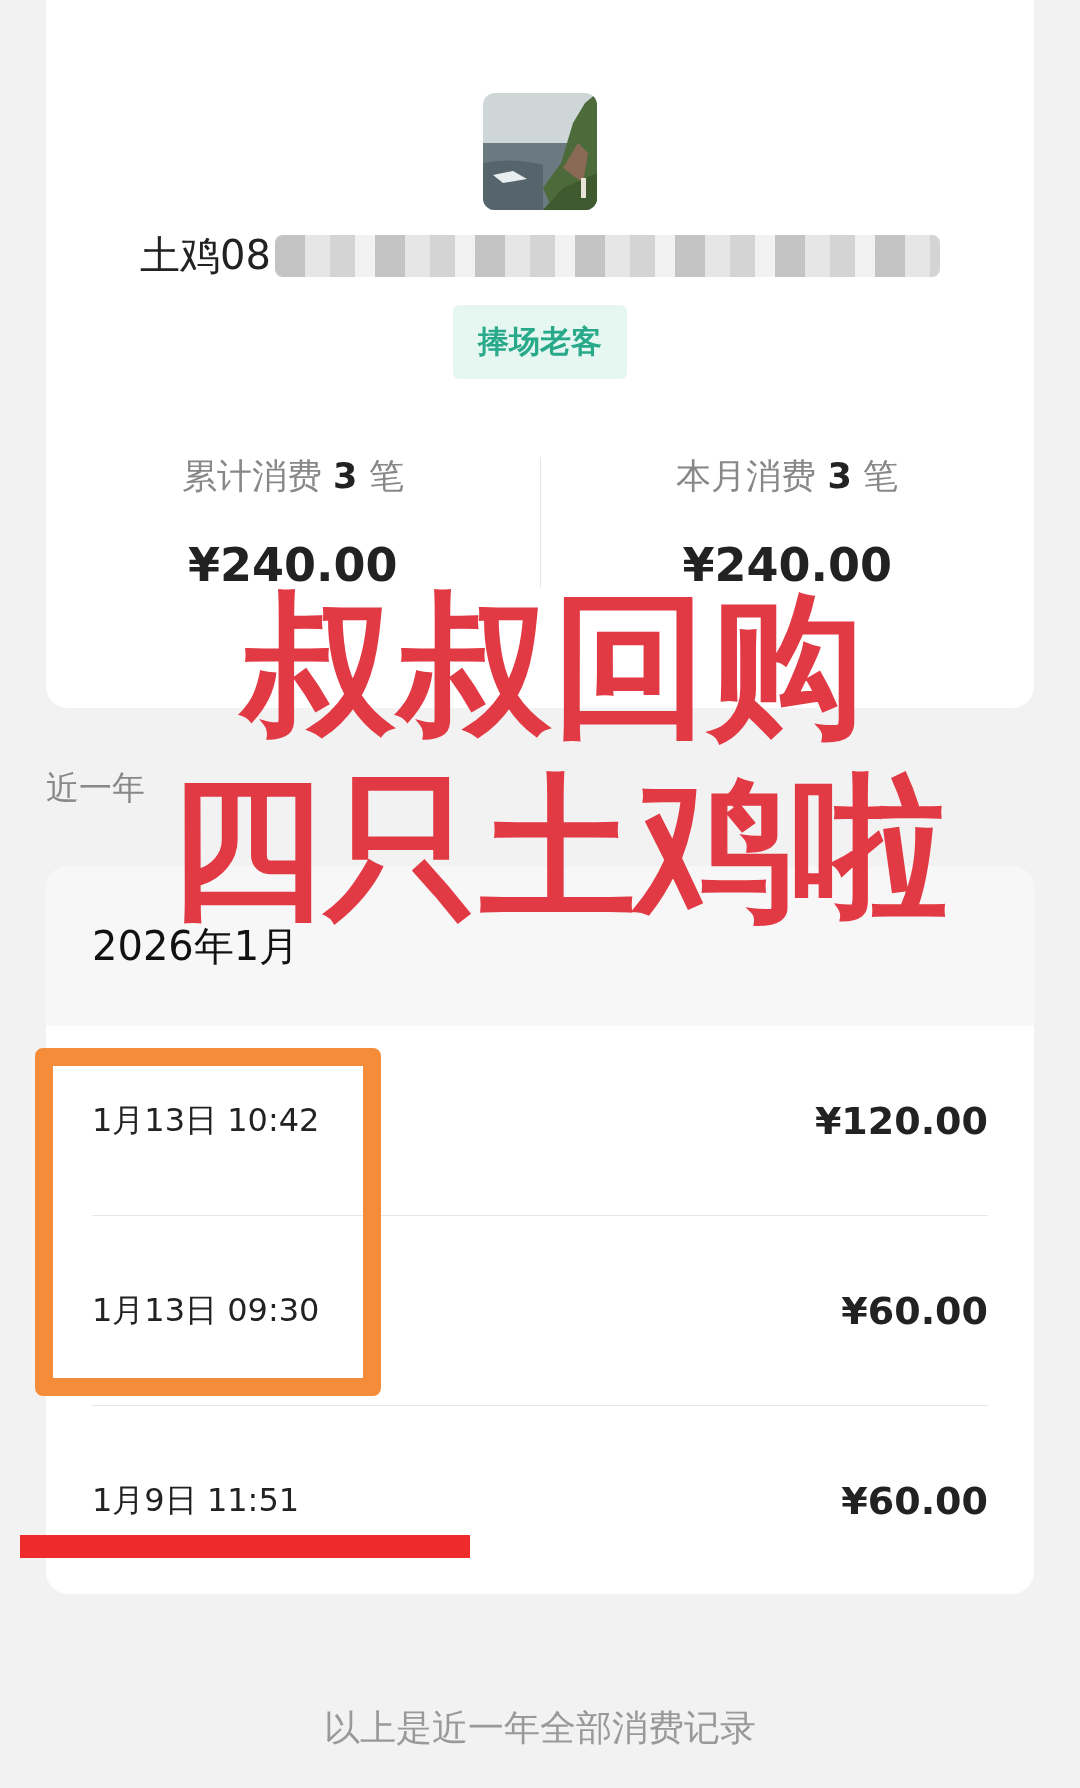 The height and width of the screenshot is (1788, 1080). I want to click on stat-label: 累计消费 3 笔, so click(292, 476).